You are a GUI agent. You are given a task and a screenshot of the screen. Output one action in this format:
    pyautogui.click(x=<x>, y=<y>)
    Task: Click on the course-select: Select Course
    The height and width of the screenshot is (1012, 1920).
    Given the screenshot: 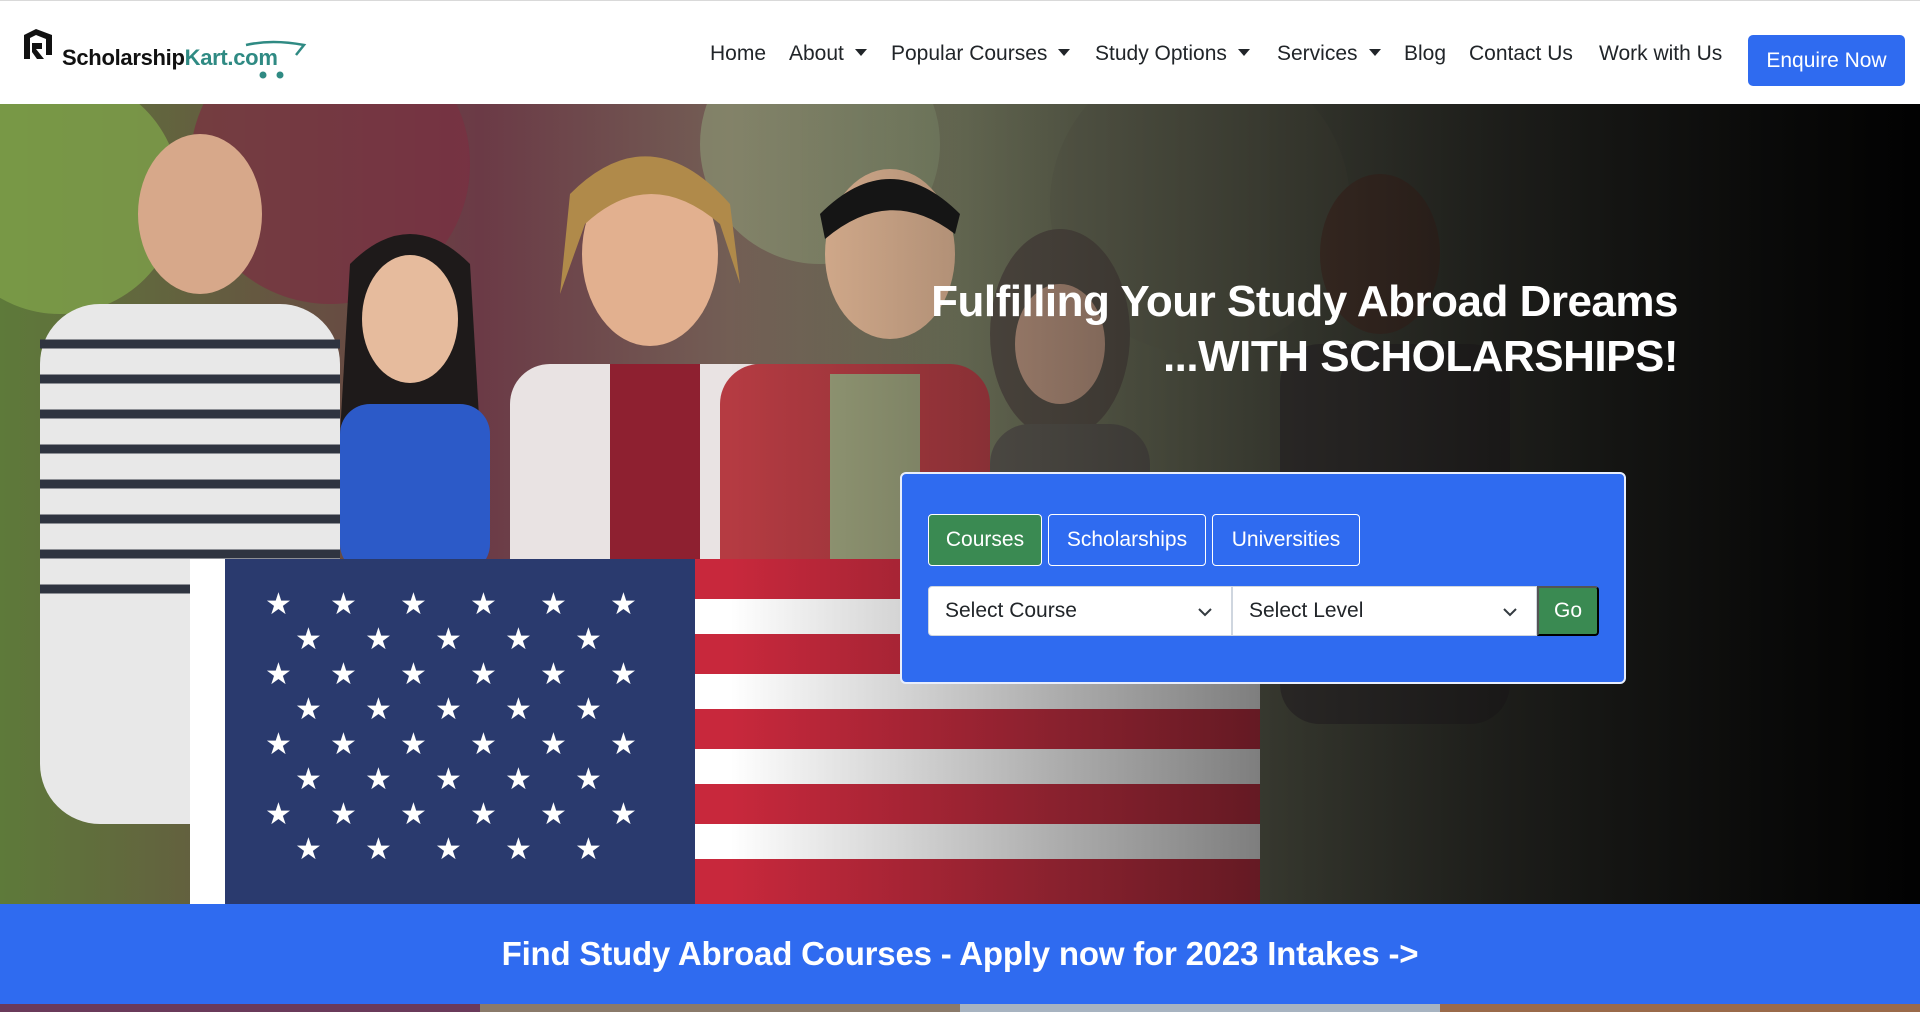 What is the action you would take?
    pyautogui.click(x=1080, y=611)
    